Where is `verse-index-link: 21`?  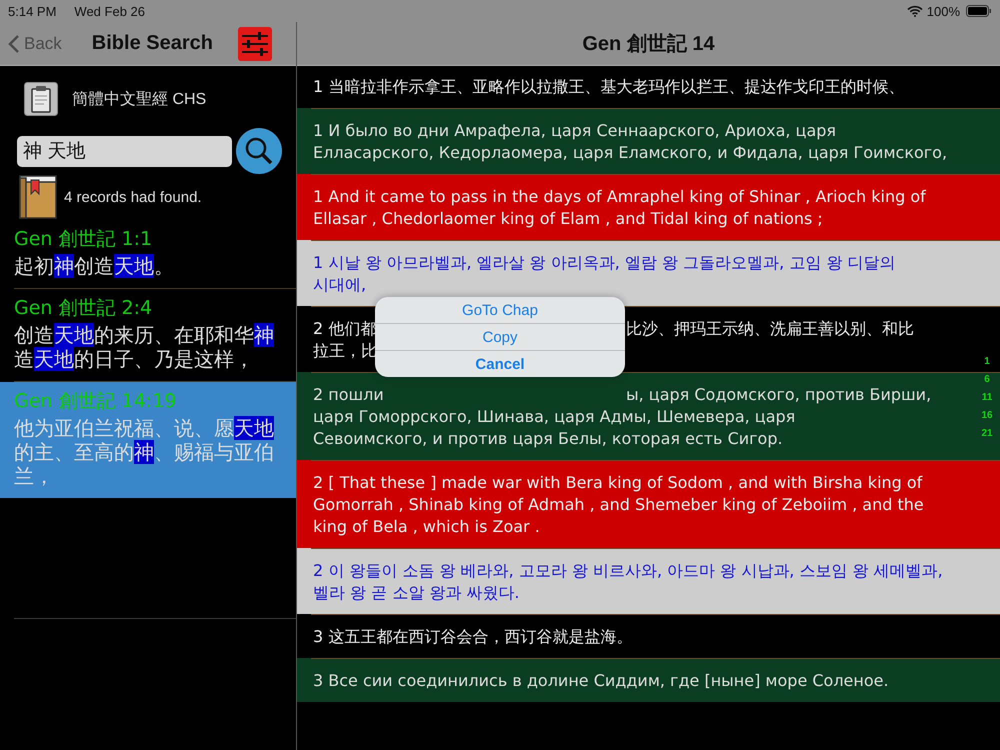
verse-index-link: 21 is located at coordinates (987, 433).